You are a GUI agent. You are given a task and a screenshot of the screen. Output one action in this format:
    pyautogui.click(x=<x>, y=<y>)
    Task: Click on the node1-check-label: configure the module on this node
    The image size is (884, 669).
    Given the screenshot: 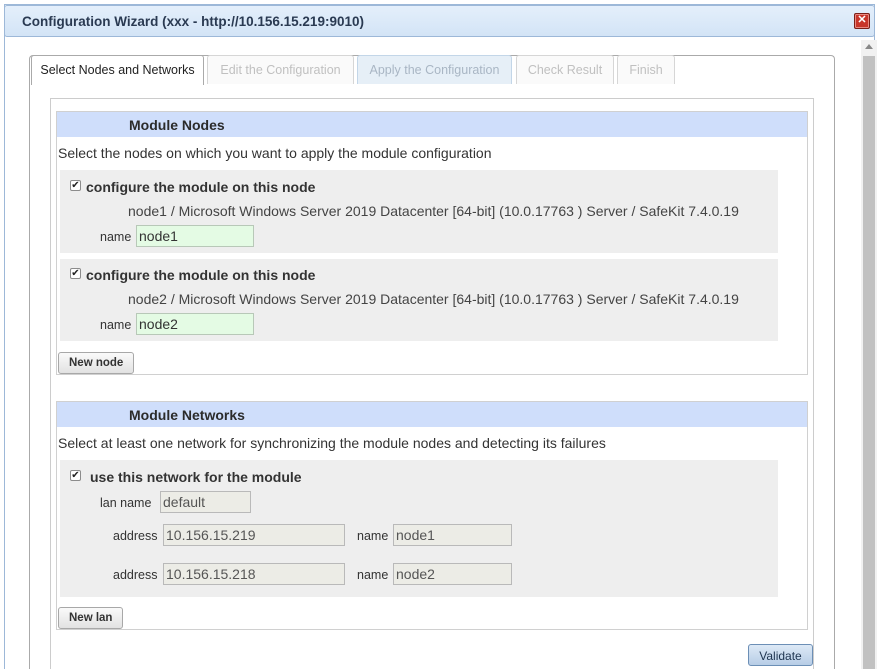 What is the action you would take?
    pyautogui.click(x=201, y=187)
    